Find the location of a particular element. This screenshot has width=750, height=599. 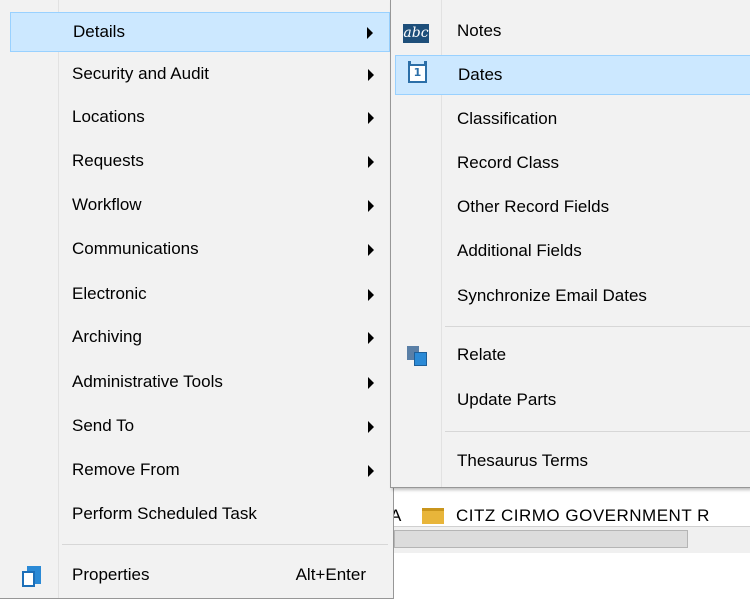

menu-item-label: Communications is located at coordinates (135, 248).